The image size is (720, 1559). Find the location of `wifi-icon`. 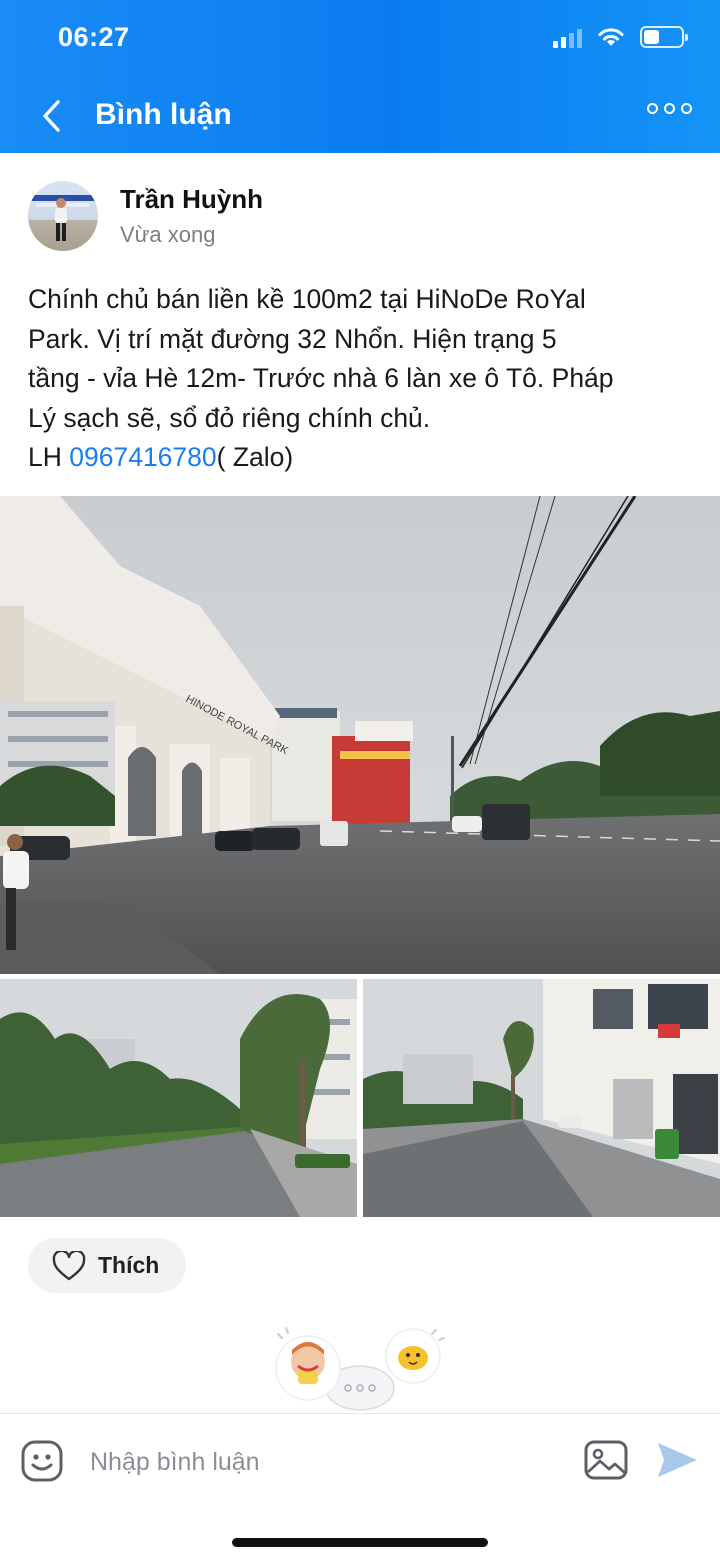

wifi-icon is located at coordinates (611, 37).